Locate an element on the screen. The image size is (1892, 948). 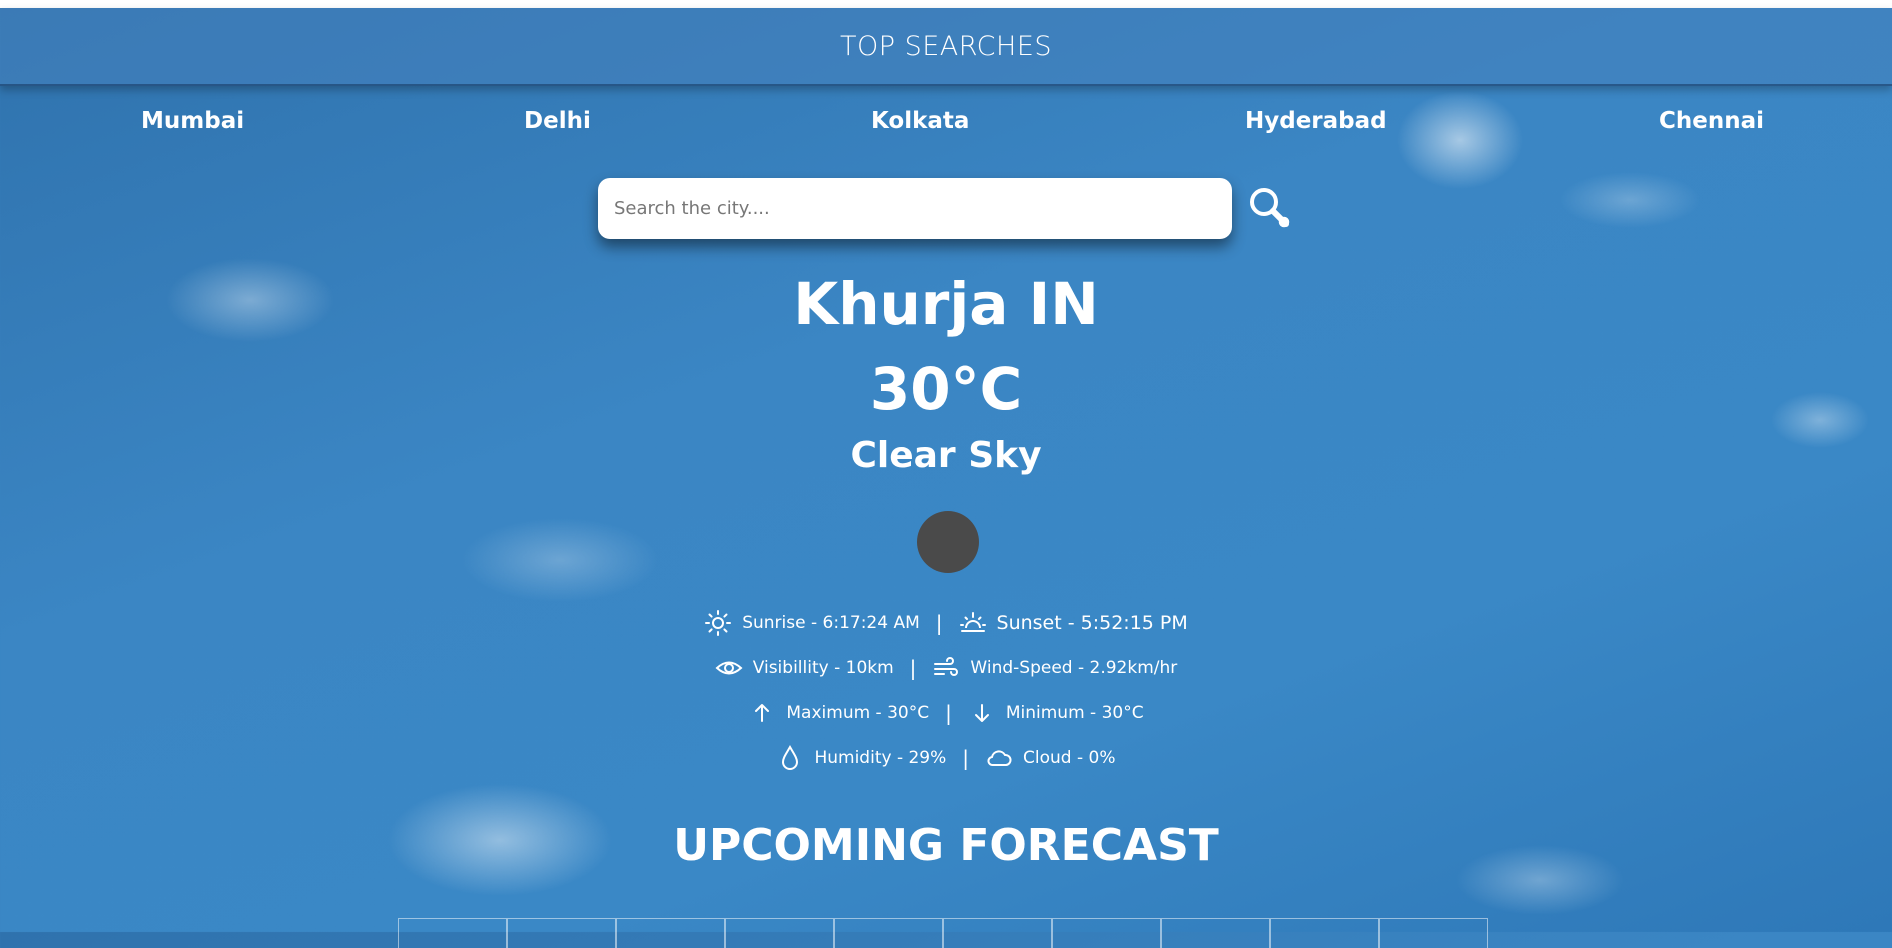
humidity-item: Humidity - 29% is located at coordinates (861, 758).